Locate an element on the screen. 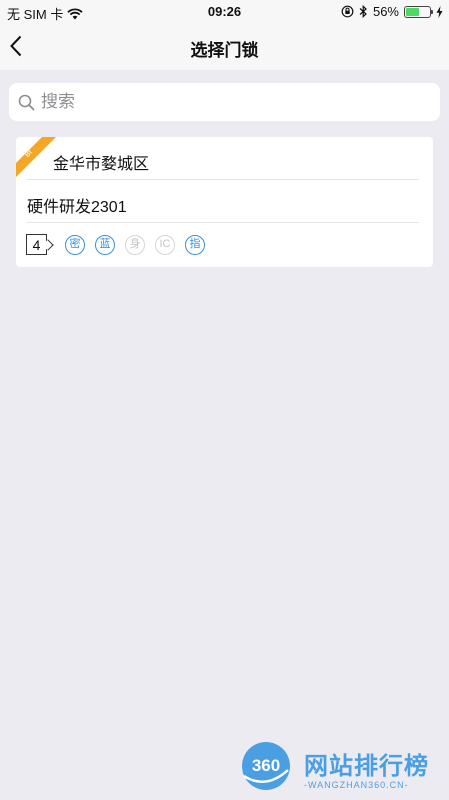 This screenshot has height=800, width=449. battery-fill is located at coordinates (412, 11).